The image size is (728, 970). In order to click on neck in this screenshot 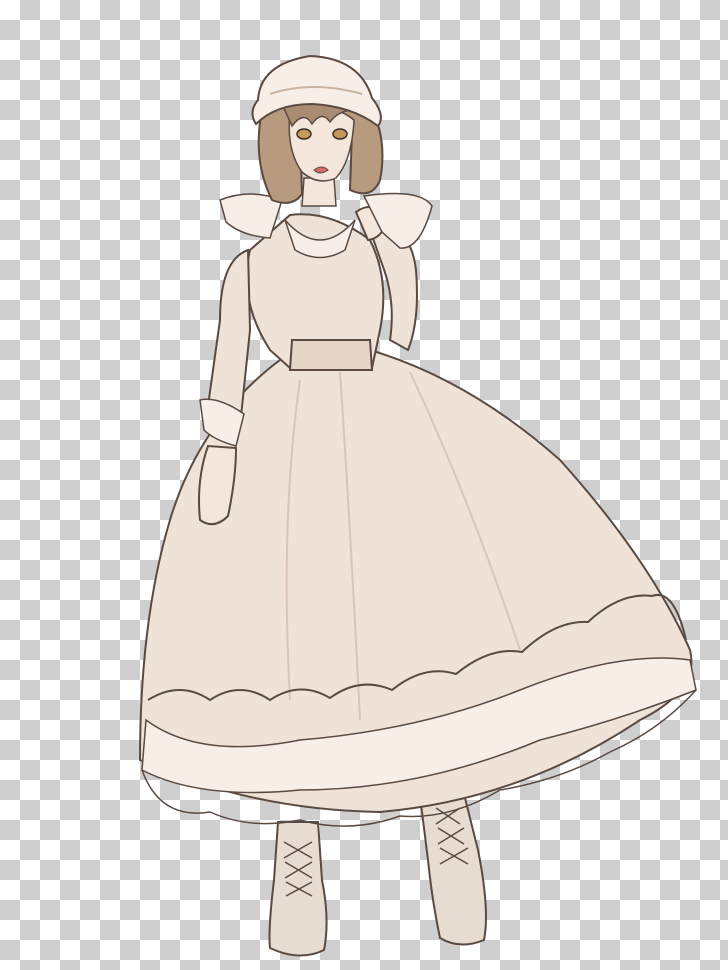, I will do `click(319, 192)`.